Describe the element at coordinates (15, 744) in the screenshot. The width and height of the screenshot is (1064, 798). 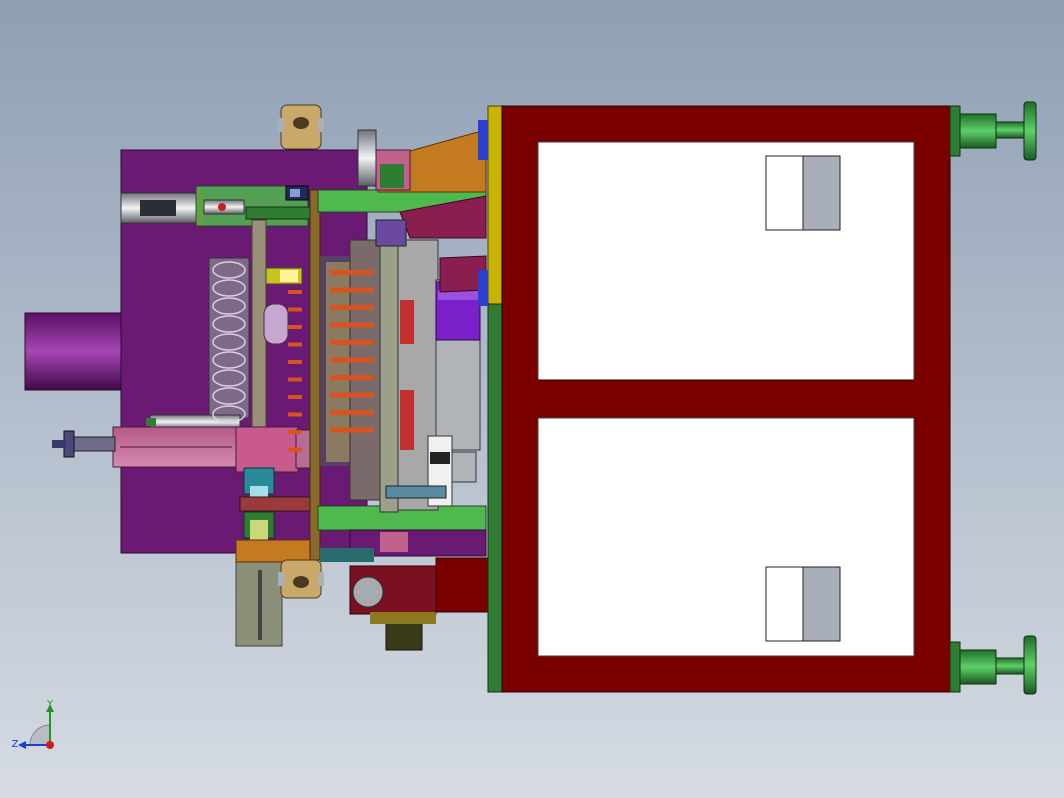
I see `z-axis-label: Z` at that location.